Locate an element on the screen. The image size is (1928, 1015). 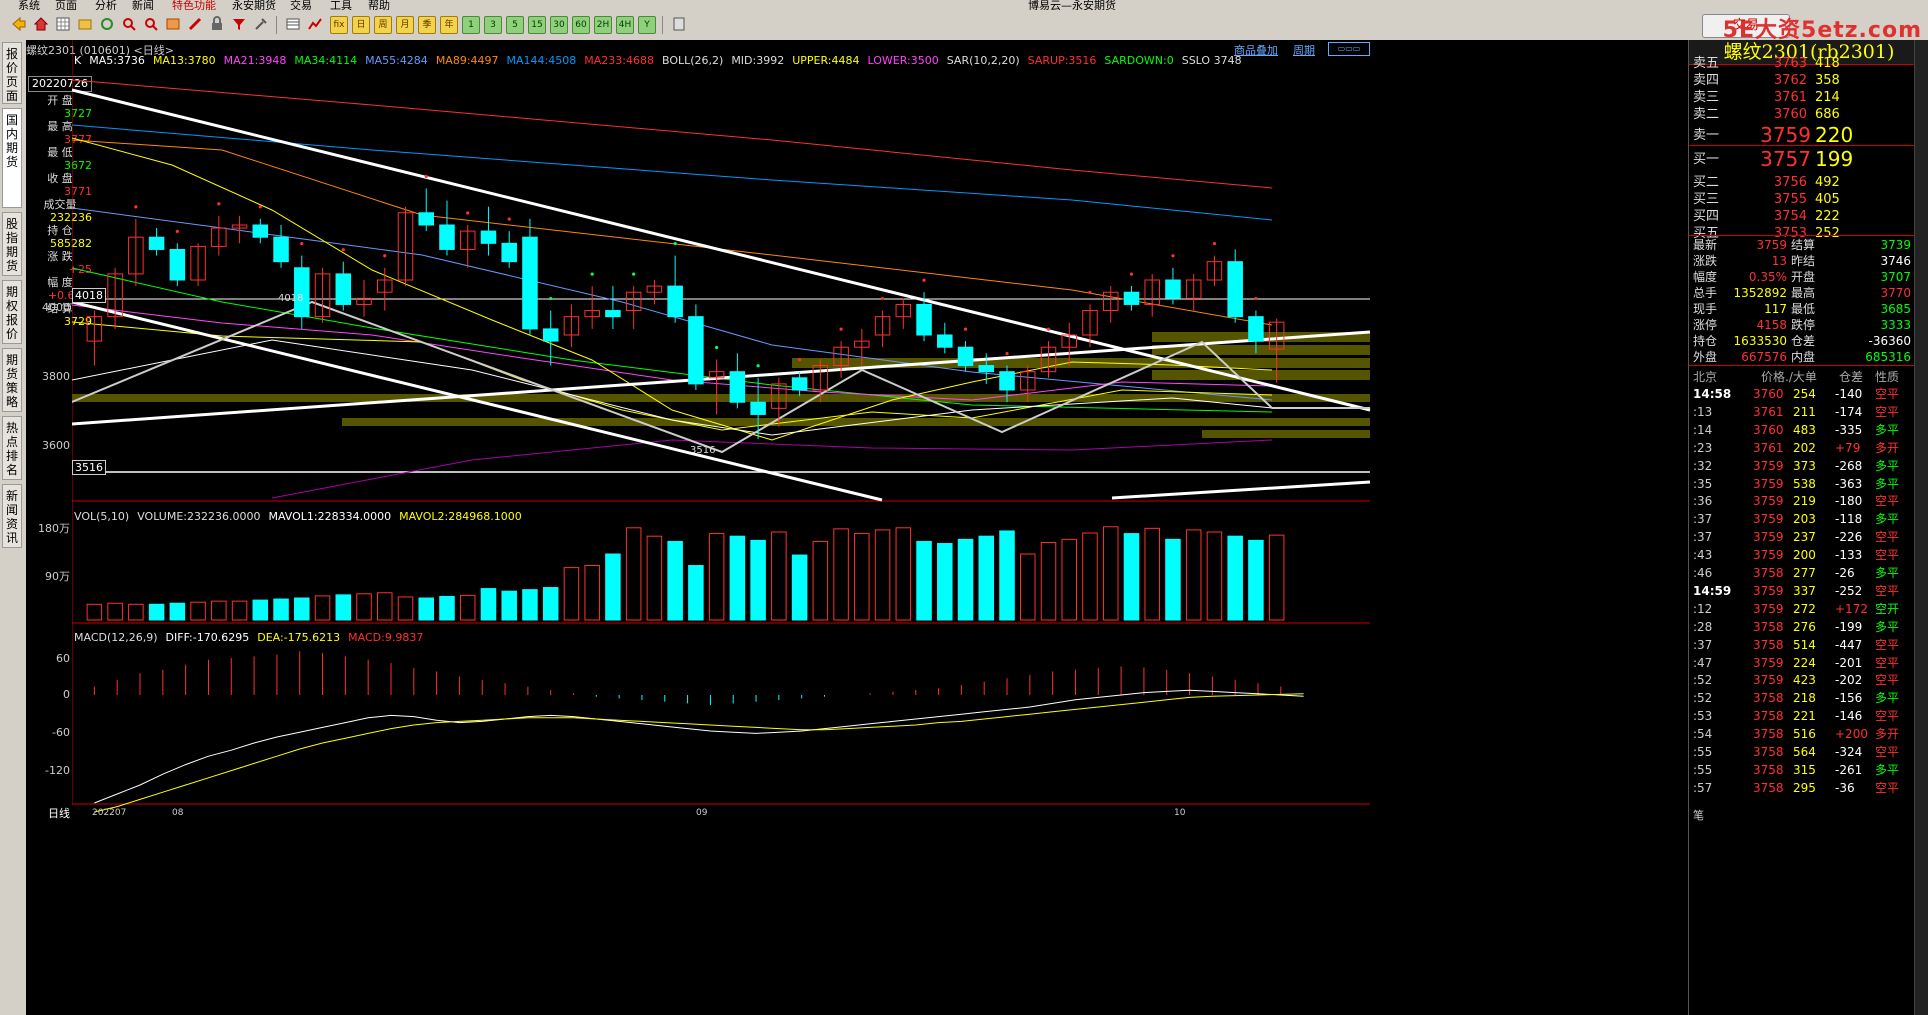
period-30min-button: 30 is located at coordinates (559, 25).